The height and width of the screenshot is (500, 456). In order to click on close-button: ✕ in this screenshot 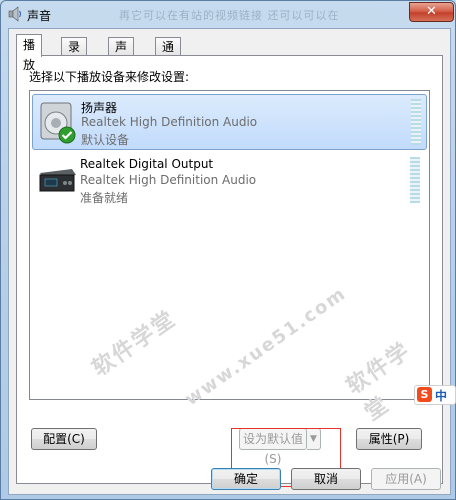, I will do `click(431, 12)`.